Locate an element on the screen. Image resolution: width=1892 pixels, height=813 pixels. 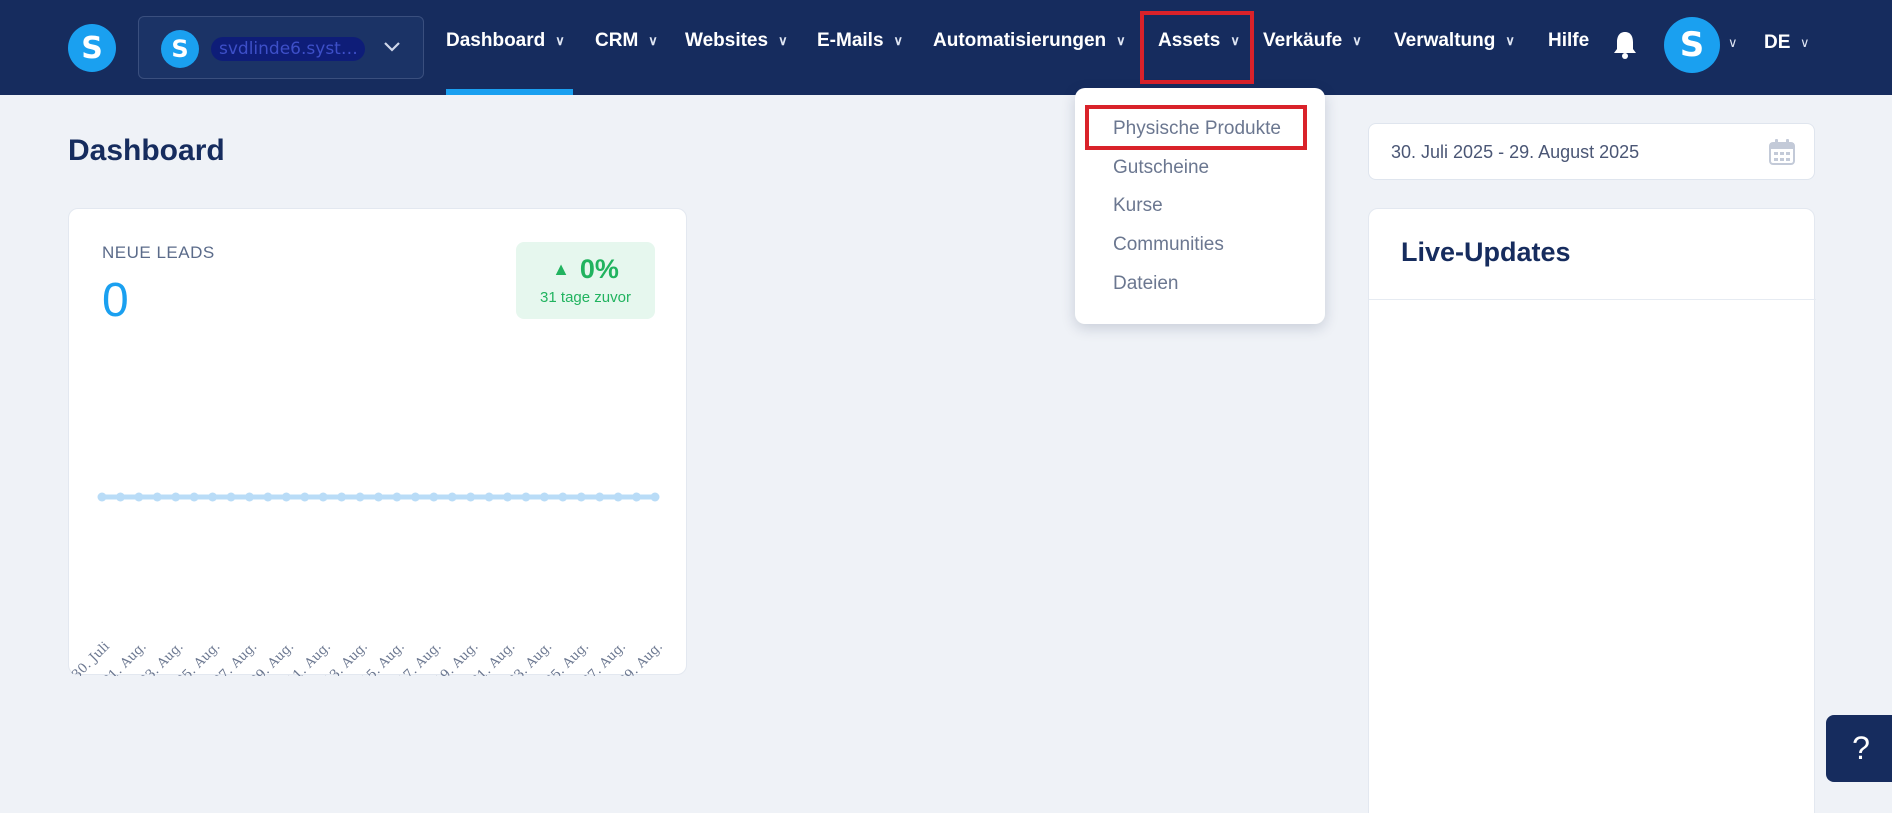
nav-item-label: Hilfe is located at coordinates (1569, 40).